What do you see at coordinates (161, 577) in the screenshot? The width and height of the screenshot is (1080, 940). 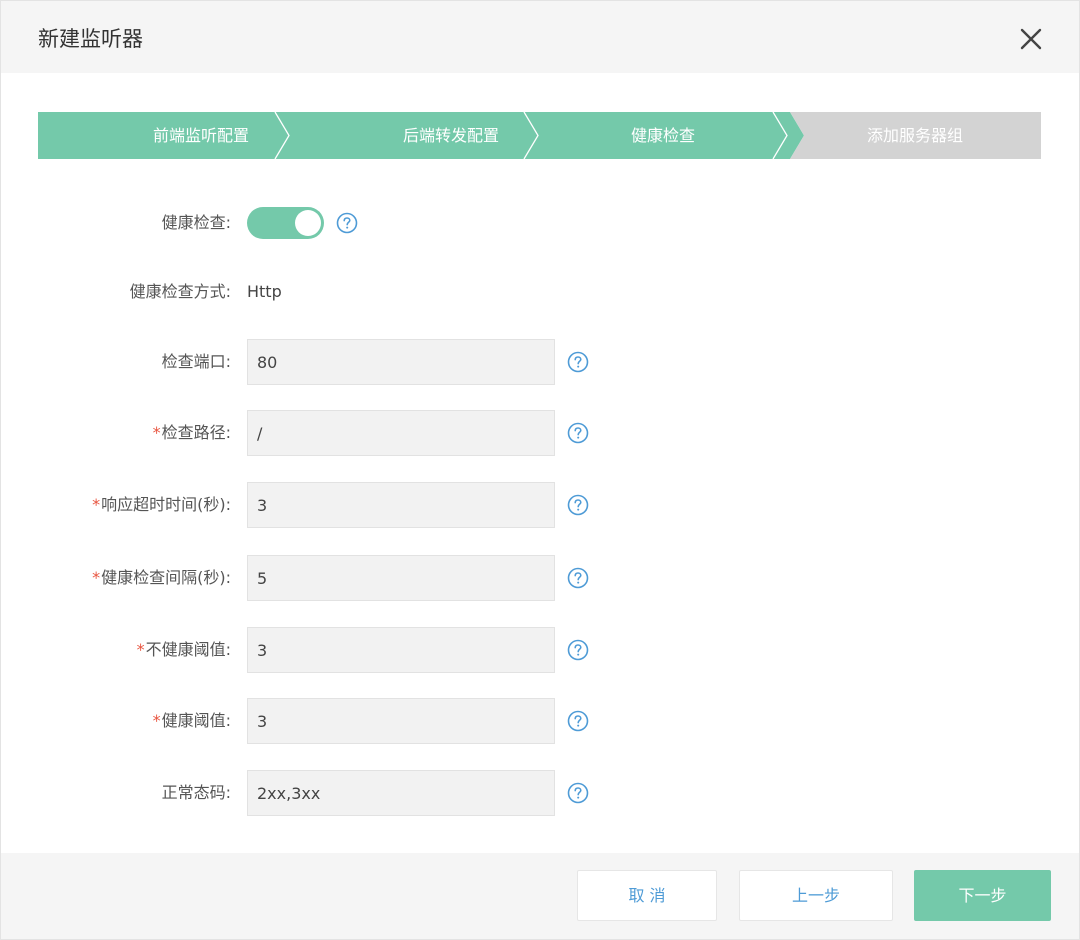 I see `interval-label: *健康检查间隔(秒):` at bounding box center [161, 577].